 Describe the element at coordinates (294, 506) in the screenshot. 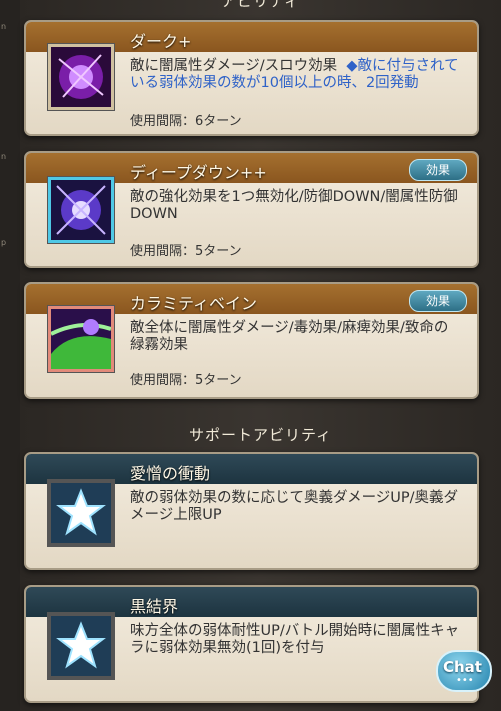

I see `support-description: 敵の弱体効果の数に応じて奥義ダメージUP/奥義ダメージ上限UP` at that location.